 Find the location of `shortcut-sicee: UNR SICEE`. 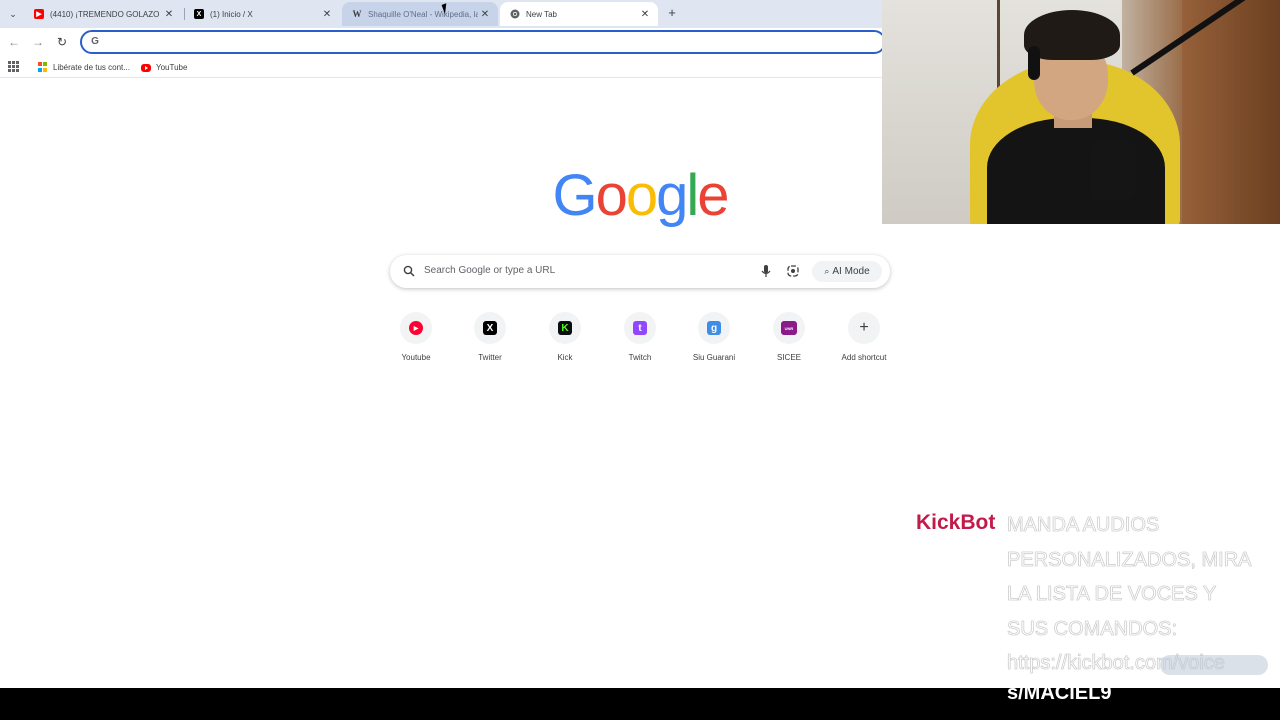

shortcut-sicee: UNR SICEE is located at coordinates (789, 339).